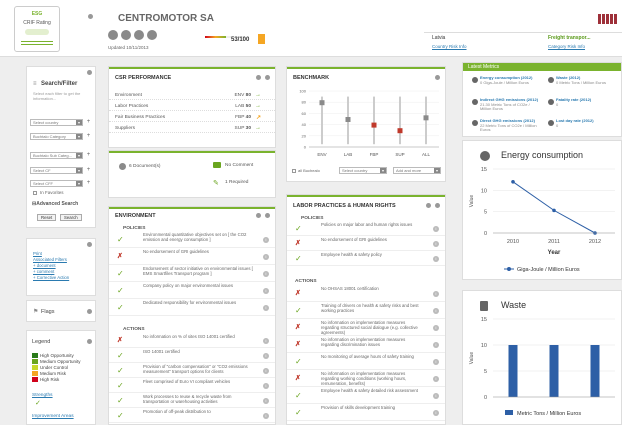  Describe the element at coordinates (53, 416) in the screenshot. I see `improvement-areas-link: Improvement Areas` at that location.